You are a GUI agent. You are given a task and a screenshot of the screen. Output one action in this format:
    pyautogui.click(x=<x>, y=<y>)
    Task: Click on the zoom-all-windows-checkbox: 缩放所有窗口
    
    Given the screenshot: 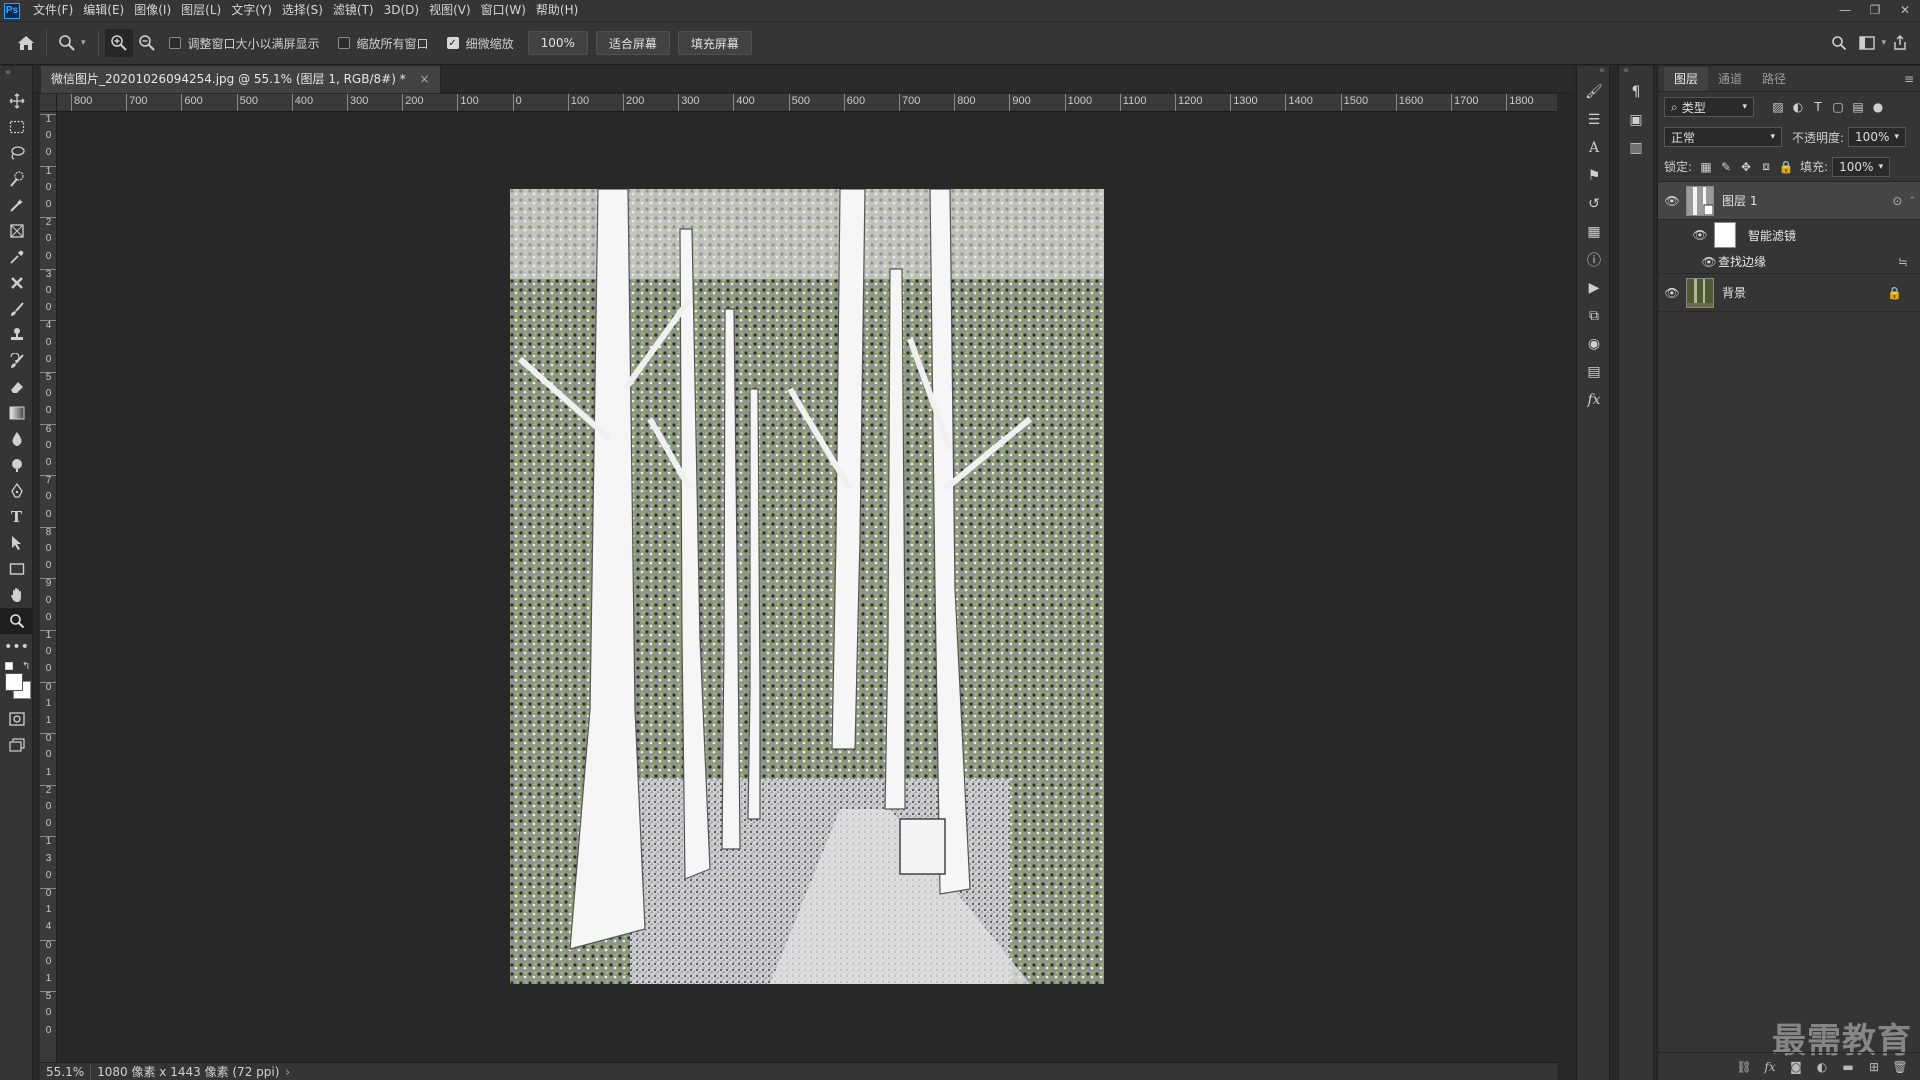 What is the action you would take?
    pyautogui.click(x=383, y=43)
    